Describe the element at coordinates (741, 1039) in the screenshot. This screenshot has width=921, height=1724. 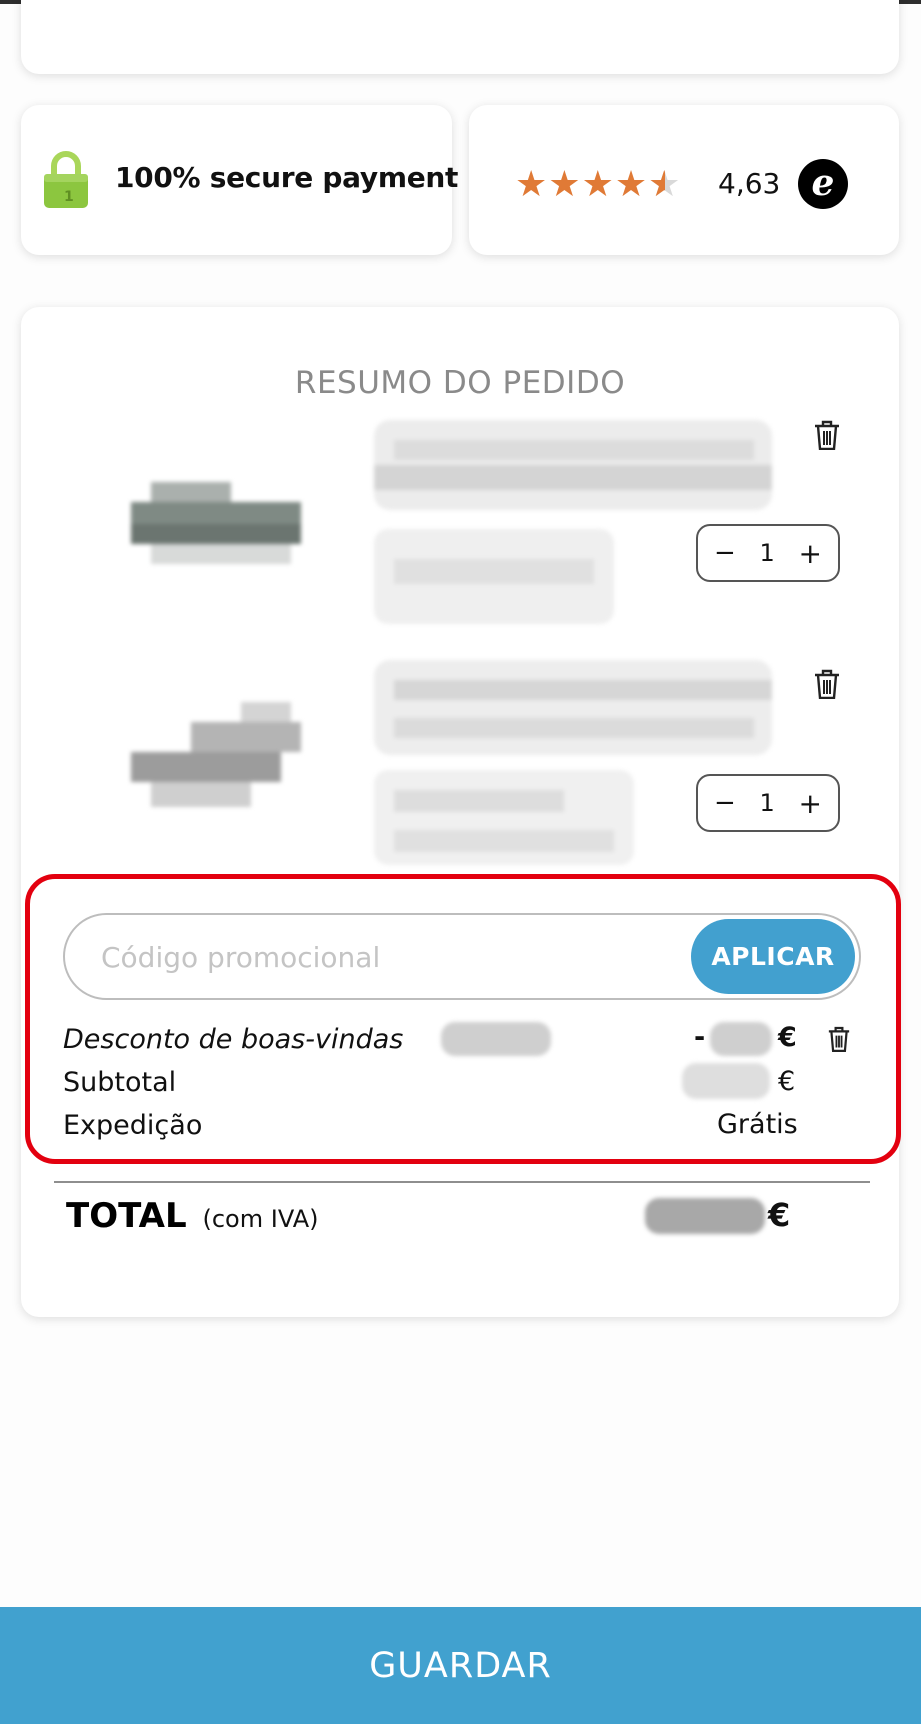
I see `discount-amount-redacted` at that location.